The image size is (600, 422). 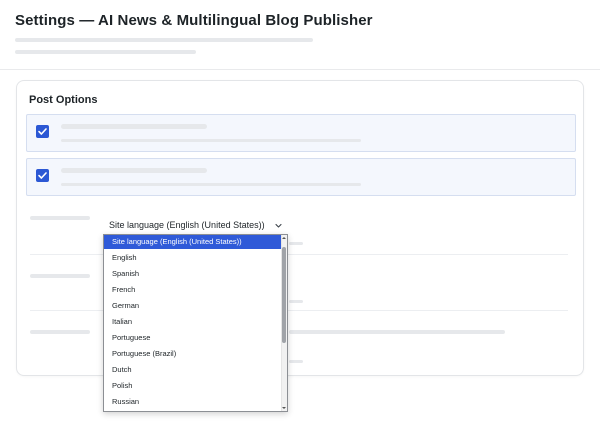 I want to click on language-option: Spanish, so click(x=193, y=274).